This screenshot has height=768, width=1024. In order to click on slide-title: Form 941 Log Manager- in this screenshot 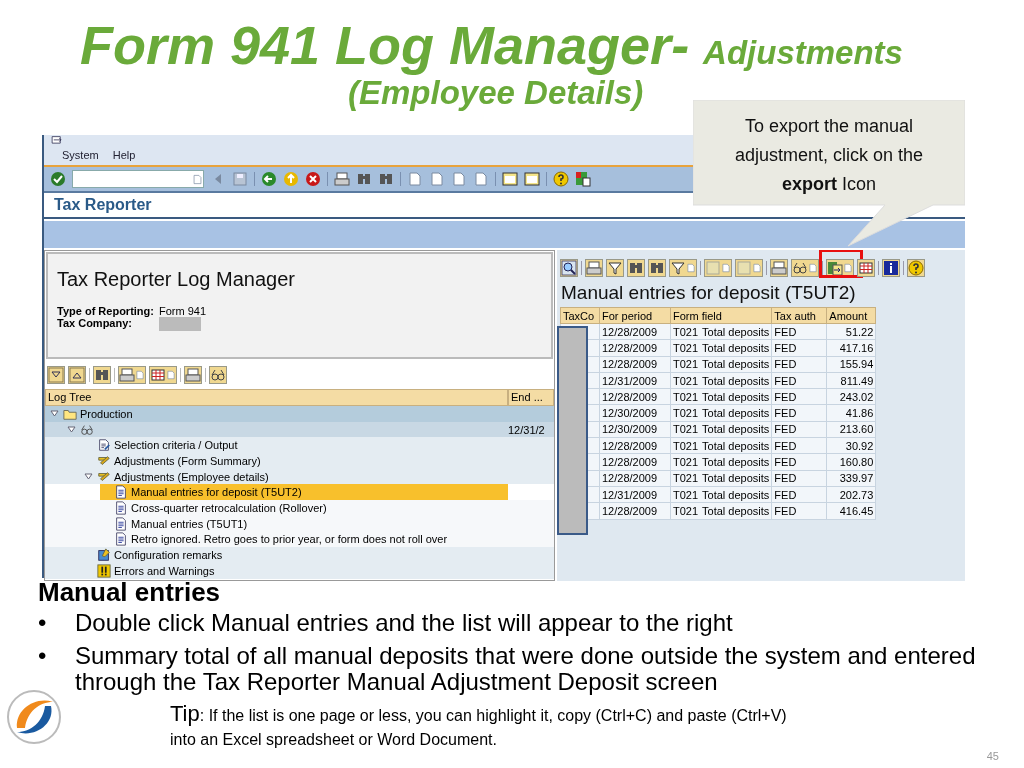, I will do `click(385, 45)`.